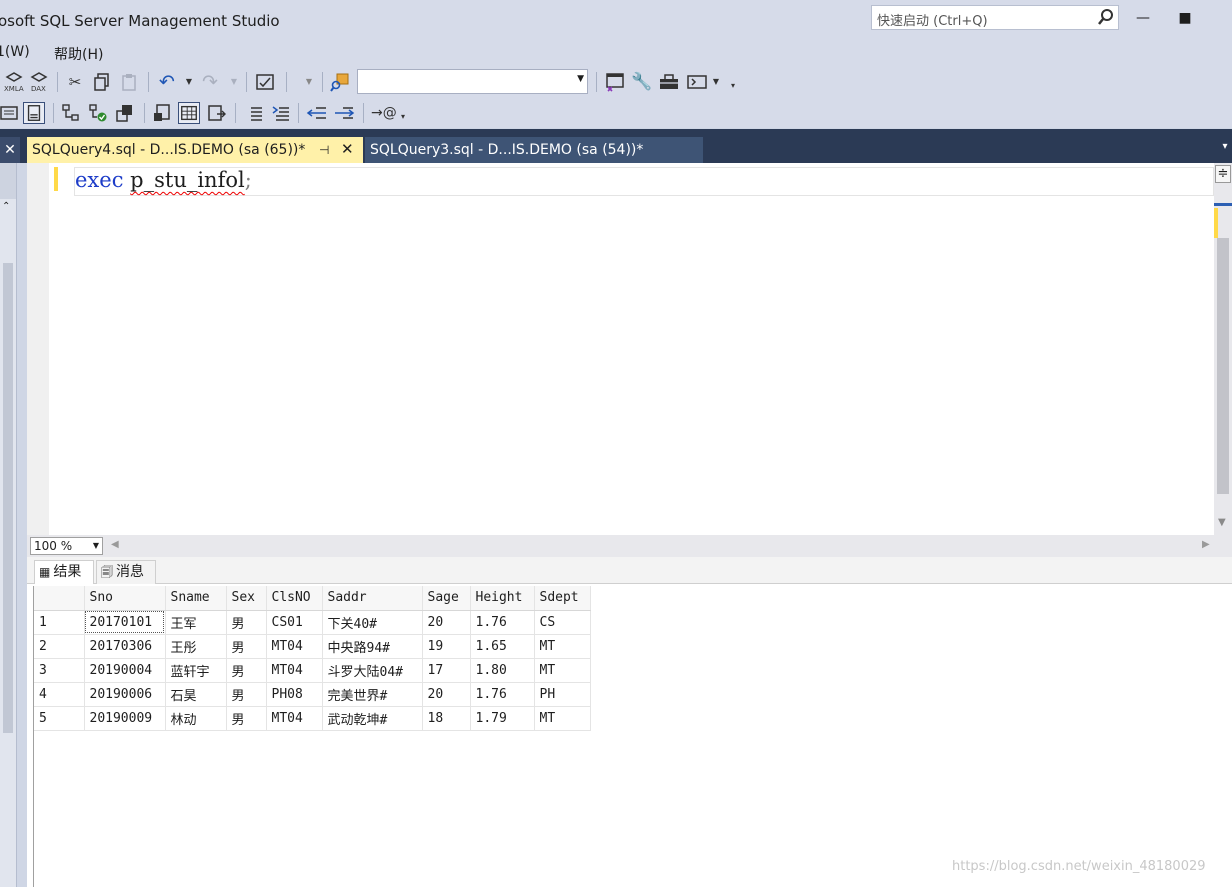 This screenshot has width=1232, height=887. Describe the element at coordinates (59, 598) in the screenshot. I see `row-number-header` at that location.